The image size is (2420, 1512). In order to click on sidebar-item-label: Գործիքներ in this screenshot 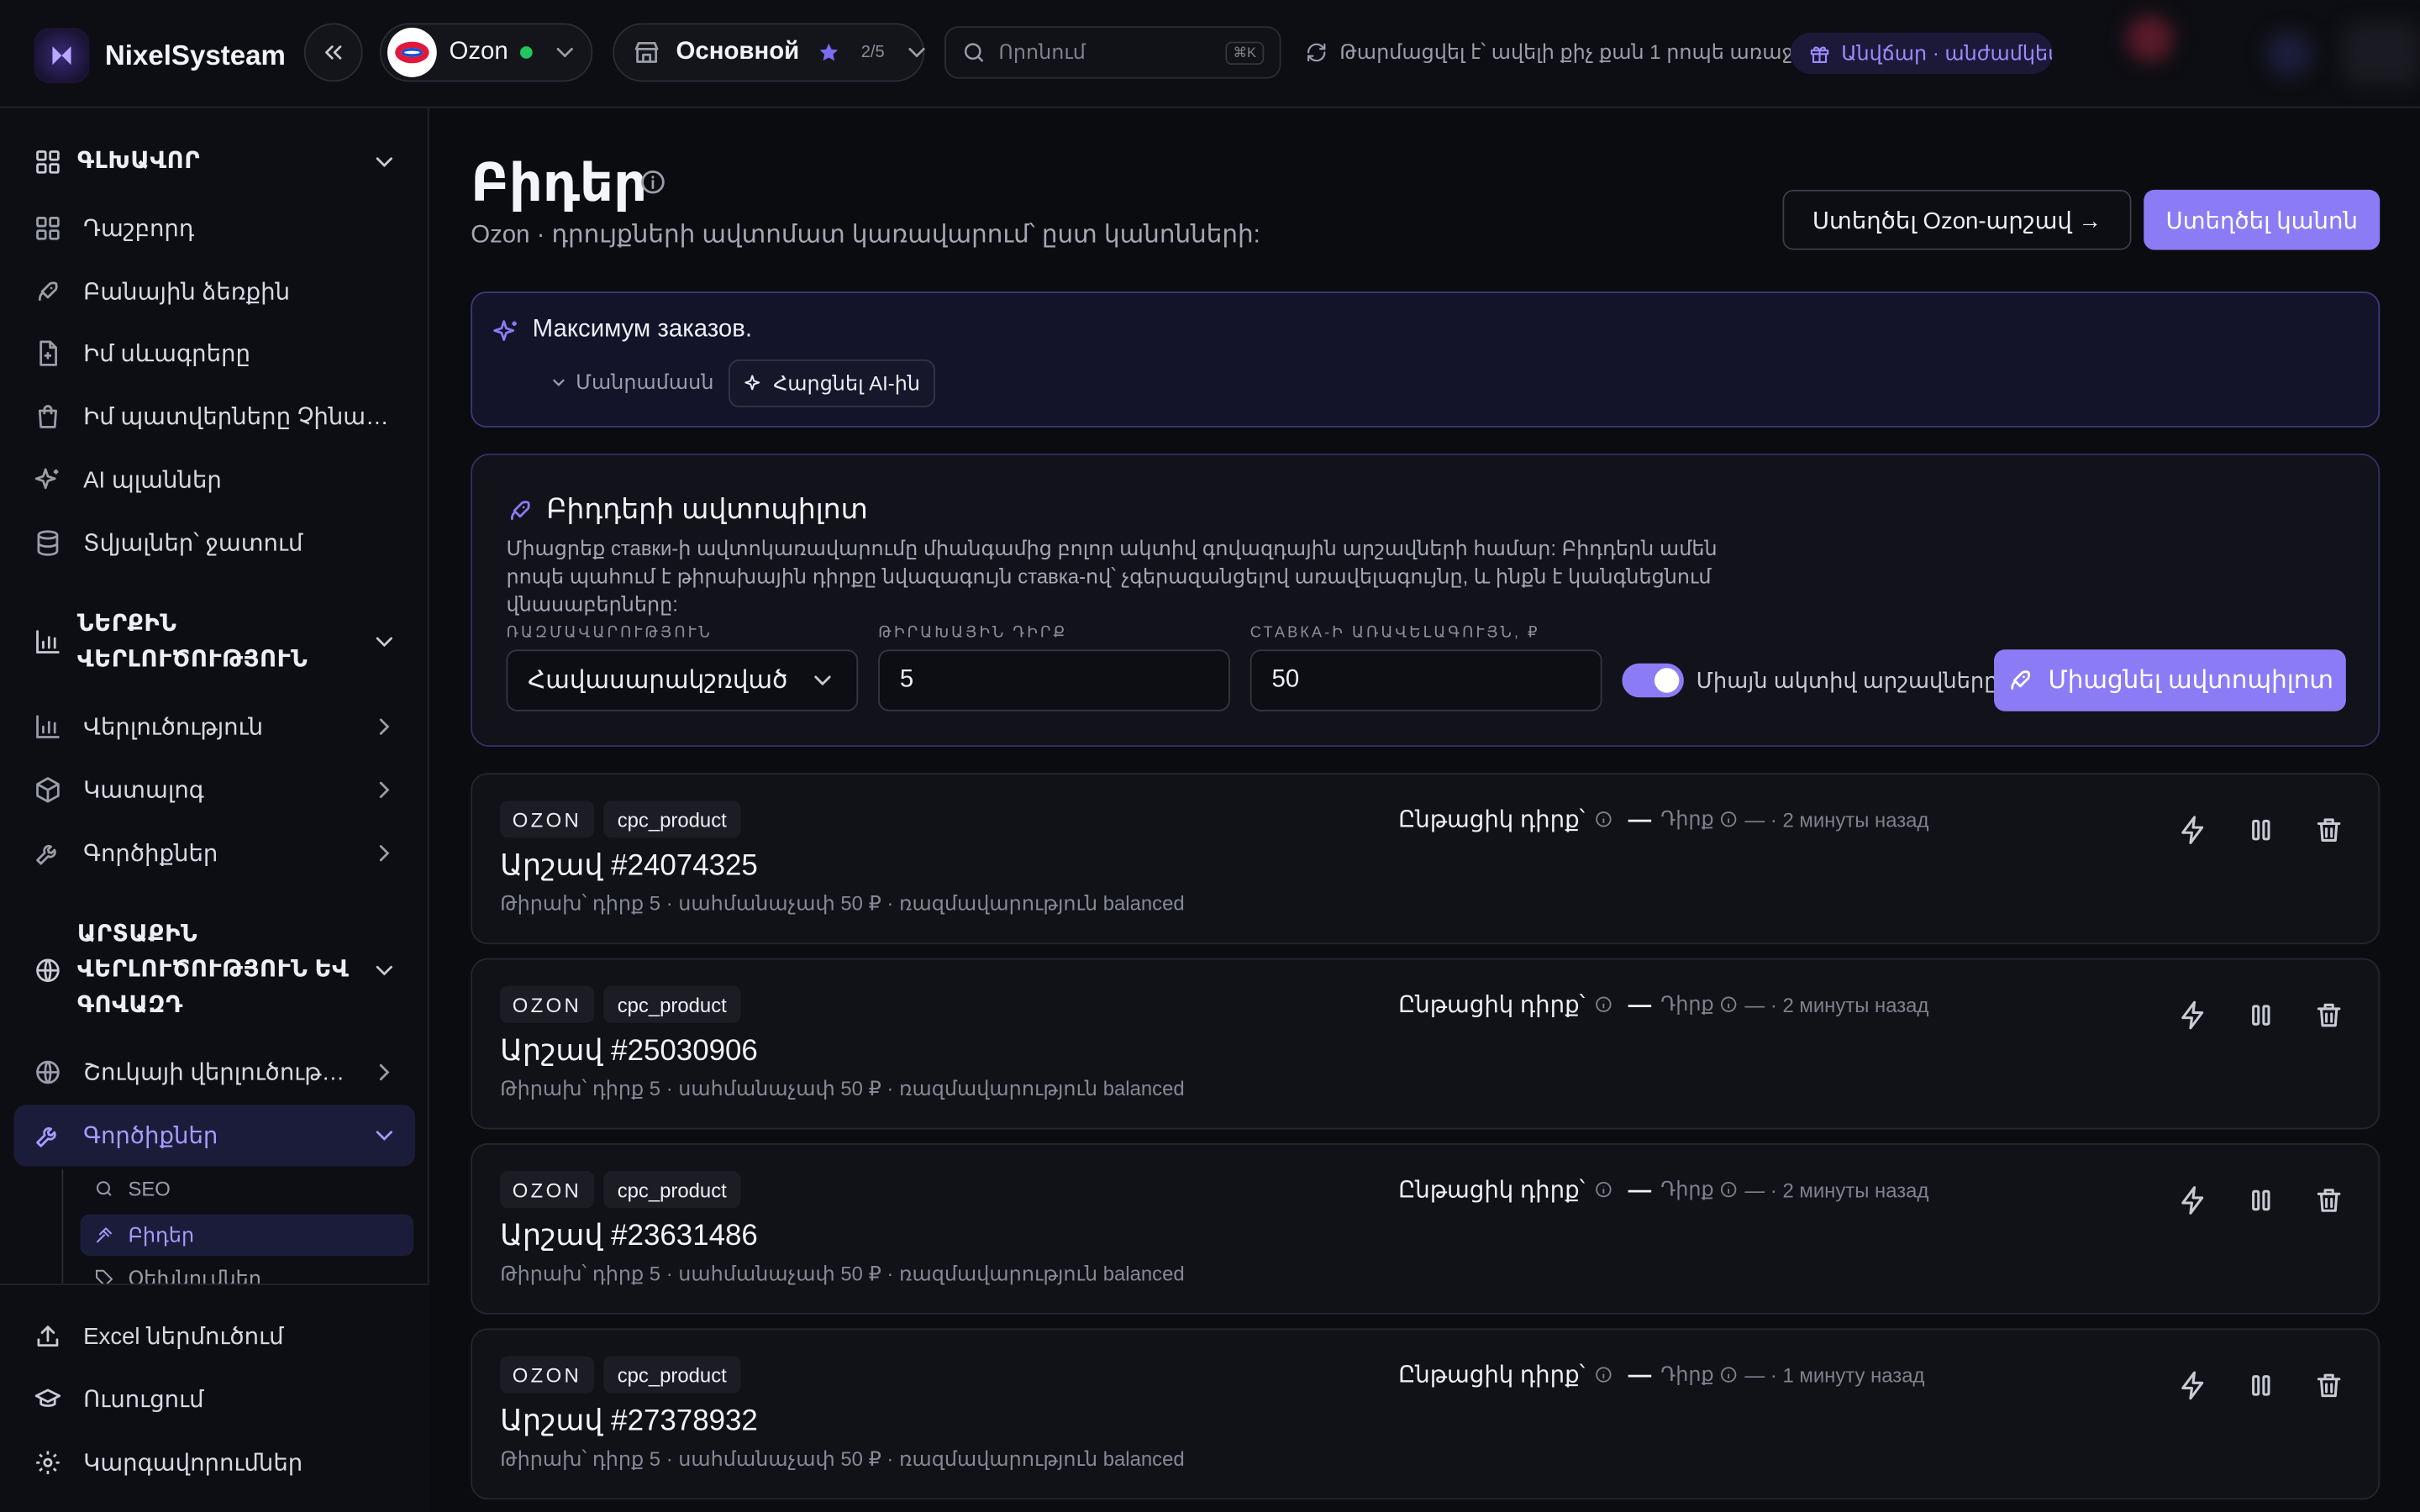, I will do `click(150, 1136)`.